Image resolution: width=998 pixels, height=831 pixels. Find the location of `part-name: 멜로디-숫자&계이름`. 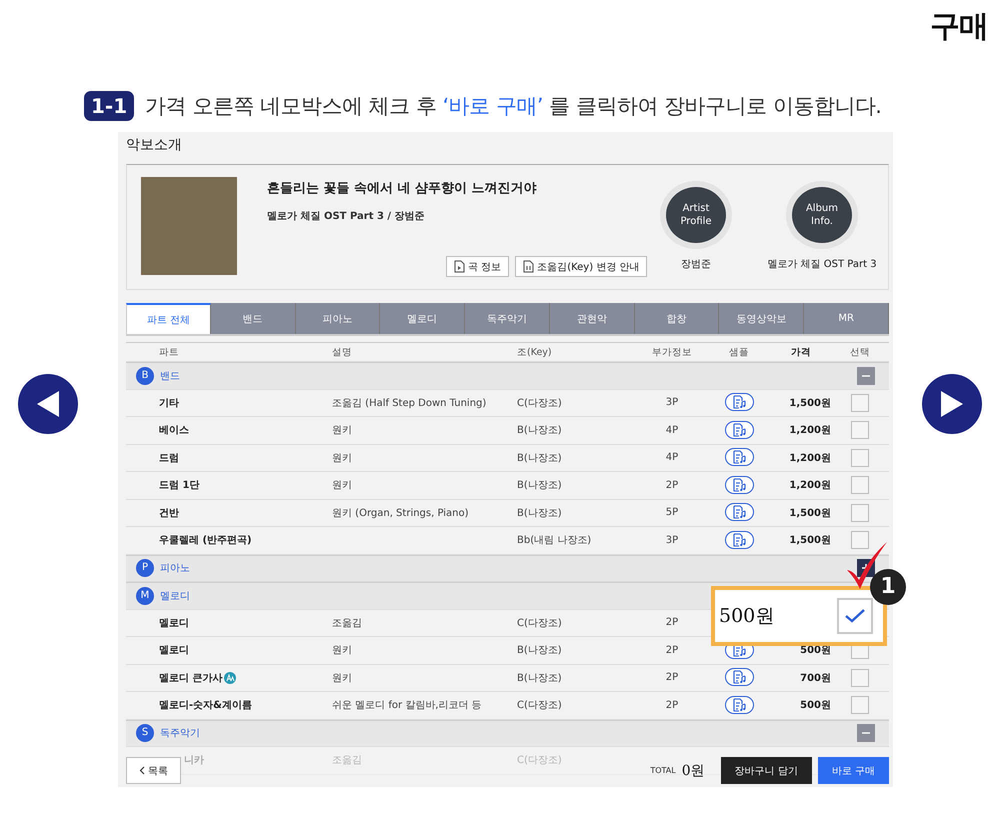

part-name: 멜로디-숫자&계이름 is located at coordinates (205, 705).